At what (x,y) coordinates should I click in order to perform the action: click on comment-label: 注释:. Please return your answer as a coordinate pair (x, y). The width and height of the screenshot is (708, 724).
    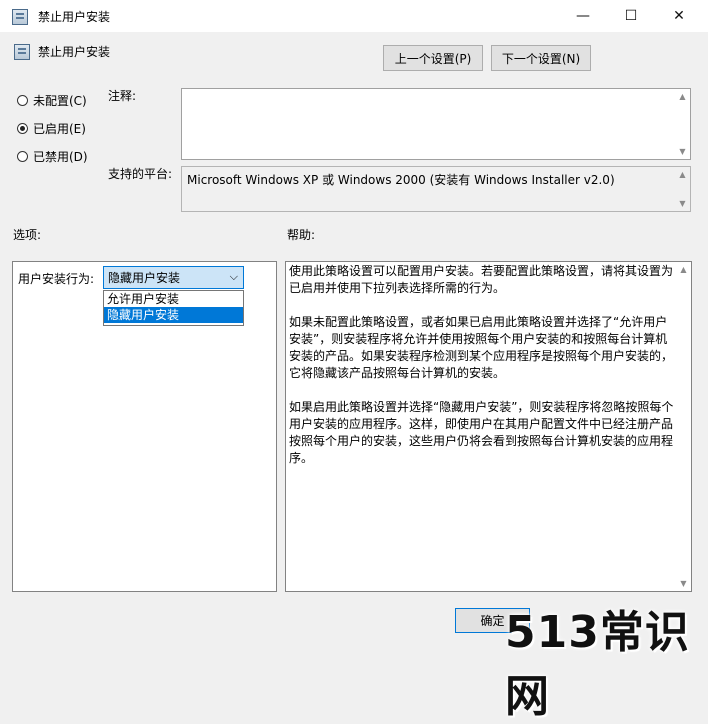
    Looking at the image, I should click on (122, 96).